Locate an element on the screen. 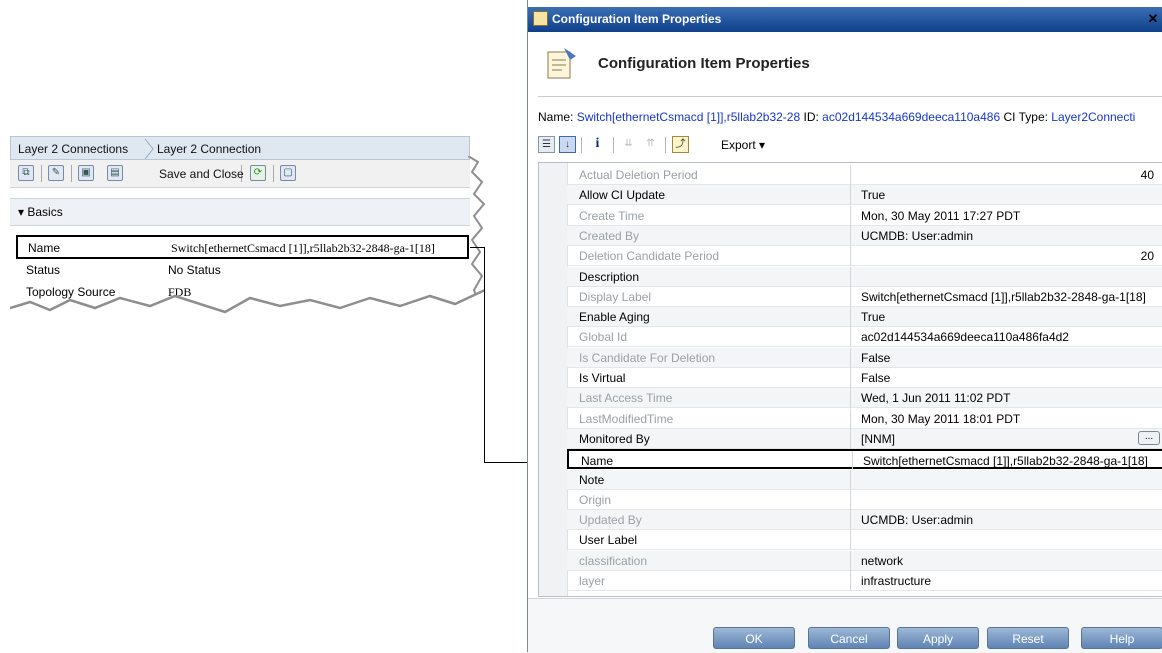 Image resolution: width=1162 pixels, height=653 pixels. tab-layer2-connection: Layer 2 Connection is located at coordinates (209, 149).